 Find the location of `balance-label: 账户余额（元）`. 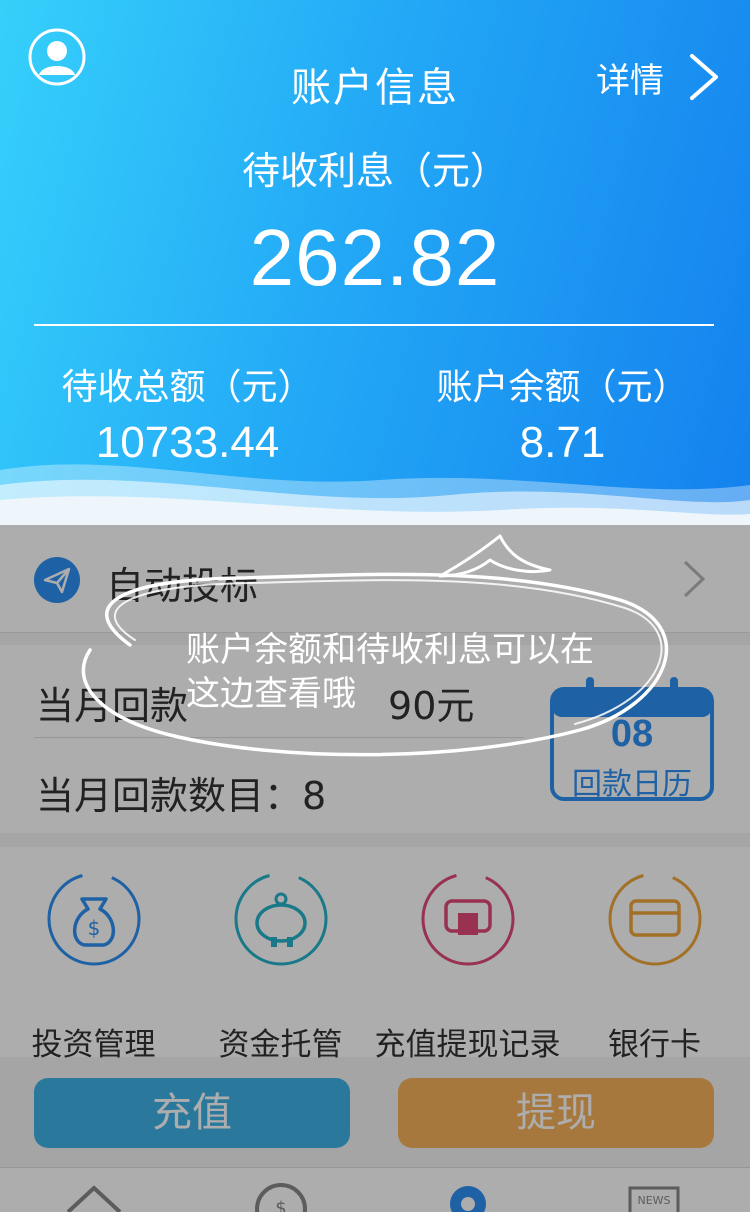

balance-label: 账户余额（元） is located at coordinates (562, 387).